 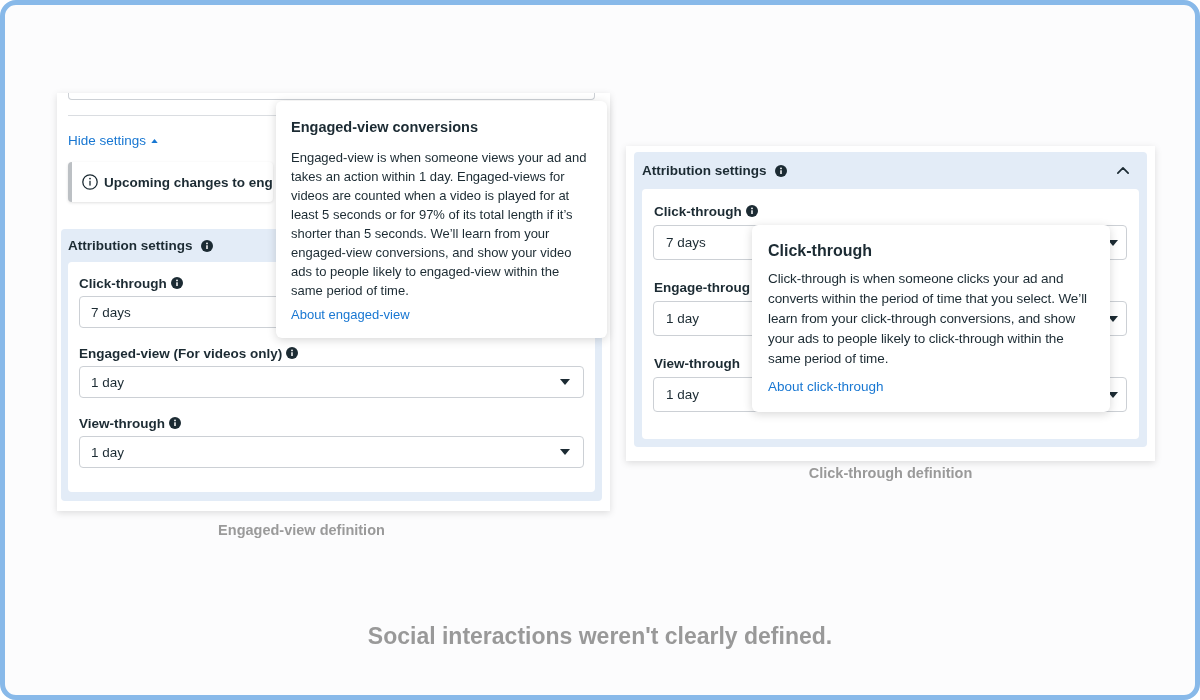 What do you see at coordinates (113, 141) in the screenshot?
I see `hide-settings-link: Hide settings` at bounding box center [113, 141].